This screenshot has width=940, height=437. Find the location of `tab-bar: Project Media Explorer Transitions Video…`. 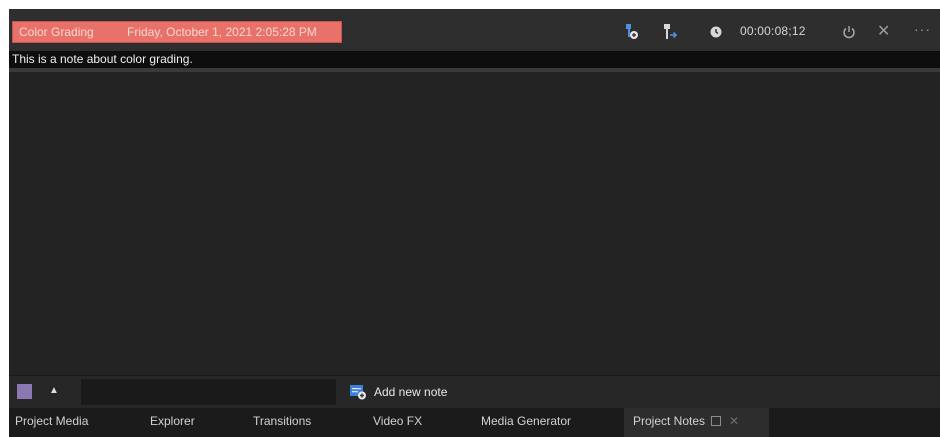

tab-bar: Project Media Explorer Transitions Video… is located at coordinates (474, 422).